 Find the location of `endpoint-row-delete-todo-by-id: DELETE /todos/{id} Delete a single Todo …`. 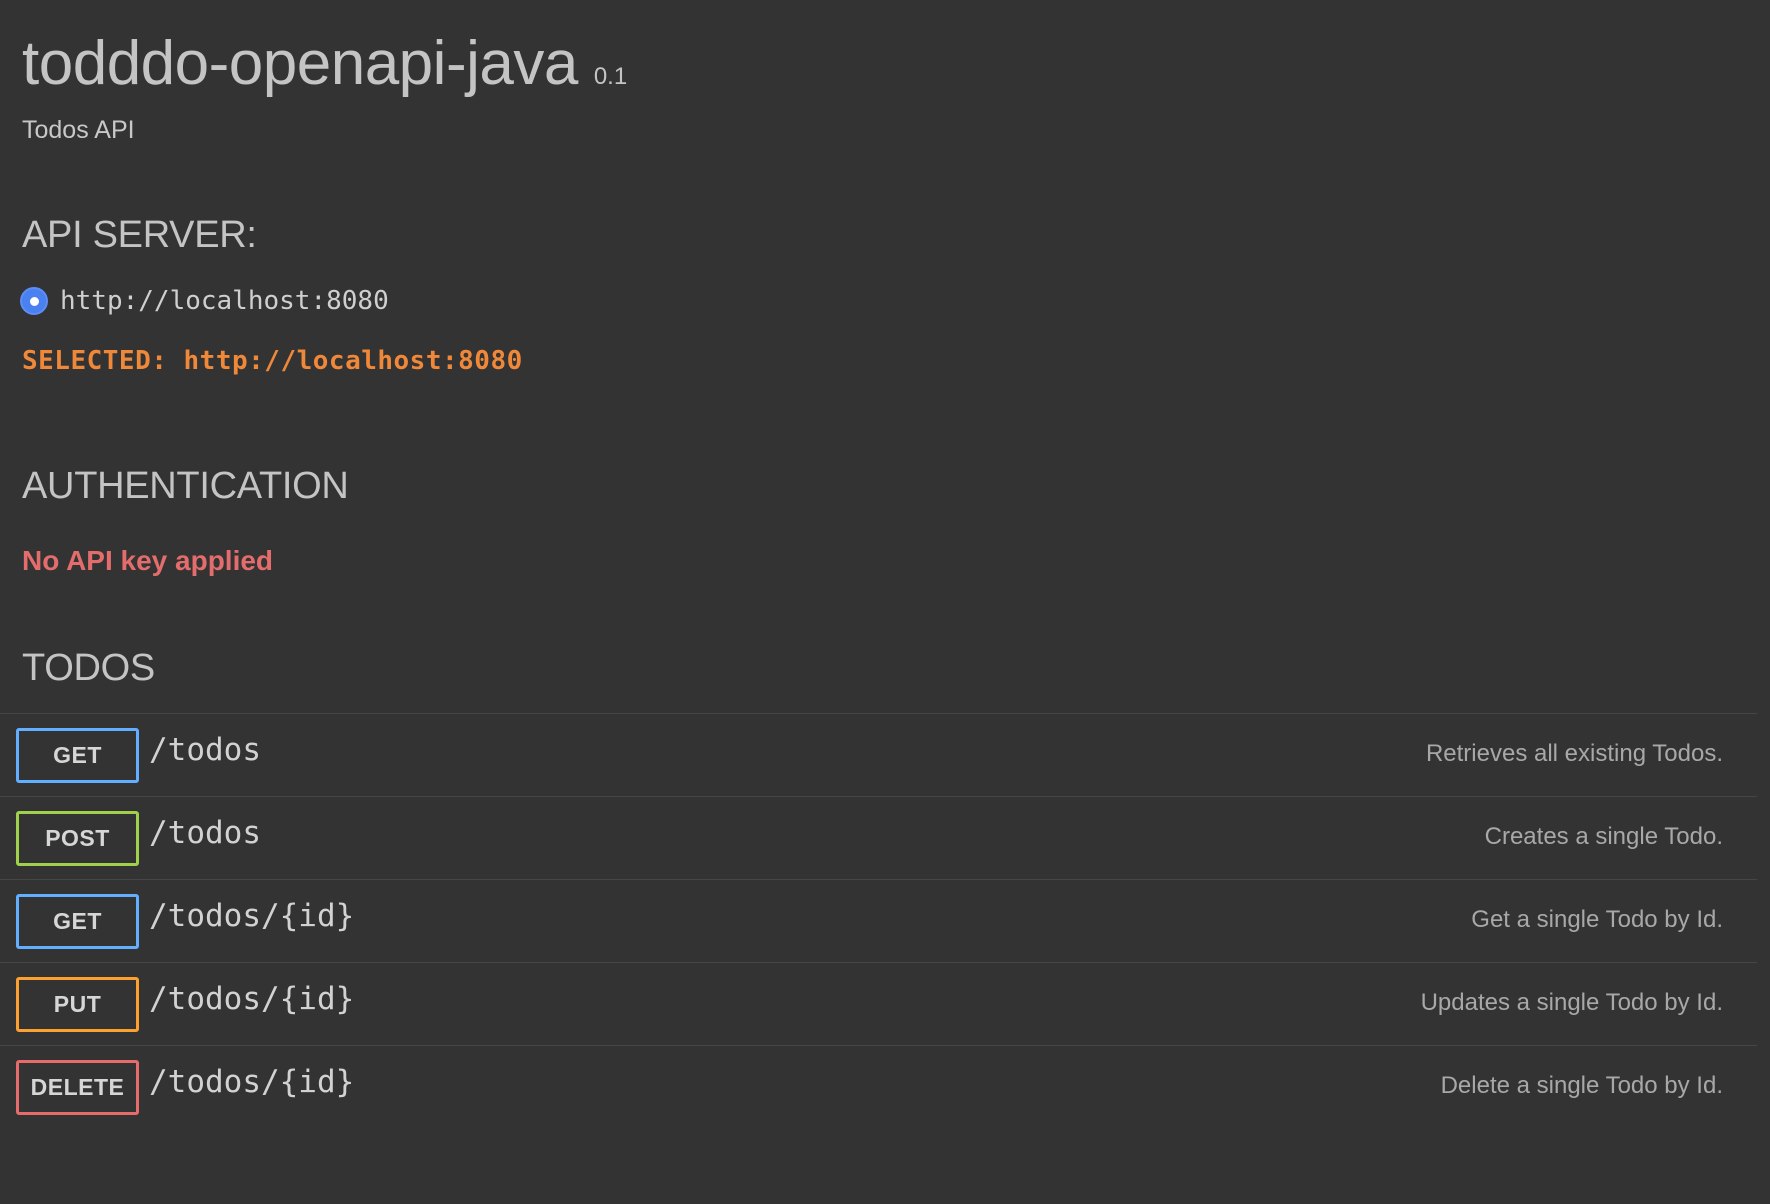

endpoint-row-delete-todo-by-id: DELETE /todos/{id} Delete a single Todo … is located at coordinates (878, 1086).